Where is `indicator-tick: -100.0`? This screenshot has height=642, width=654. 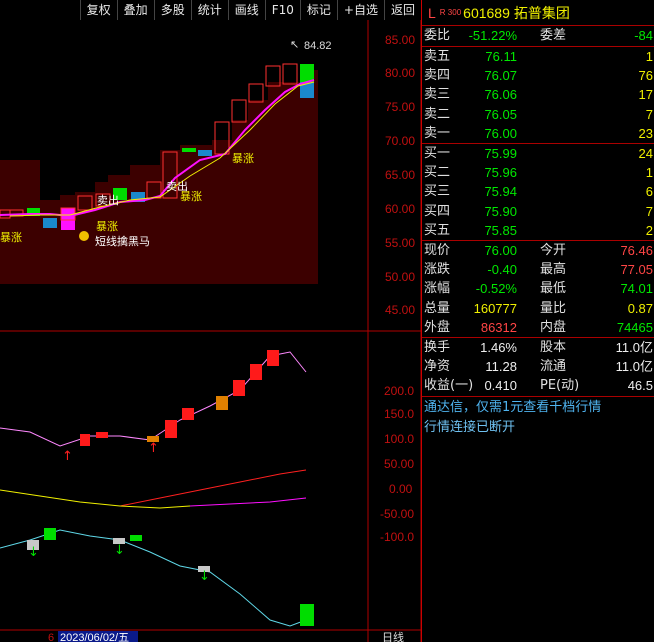 indicator-tick: -100.0 is located at coordinates (397, 537).